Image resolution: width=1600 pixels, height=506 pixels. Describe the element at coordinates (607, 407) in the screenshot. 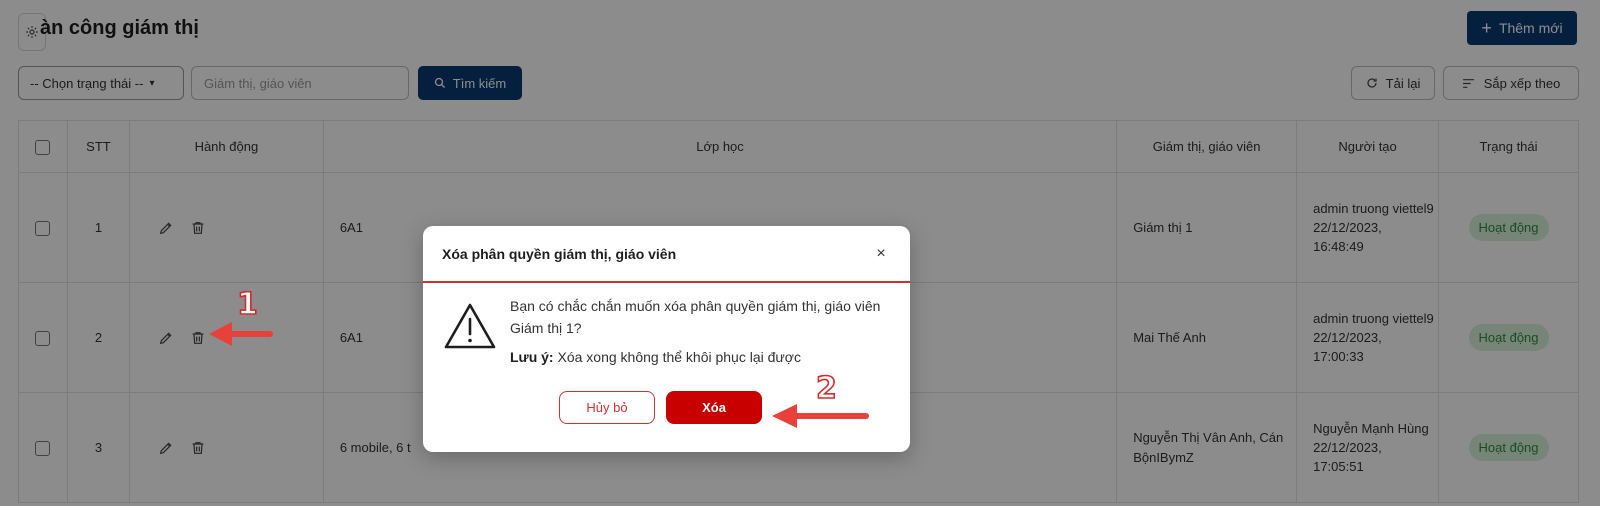

I see `cancel-button: Hủy bỏ` at that location.